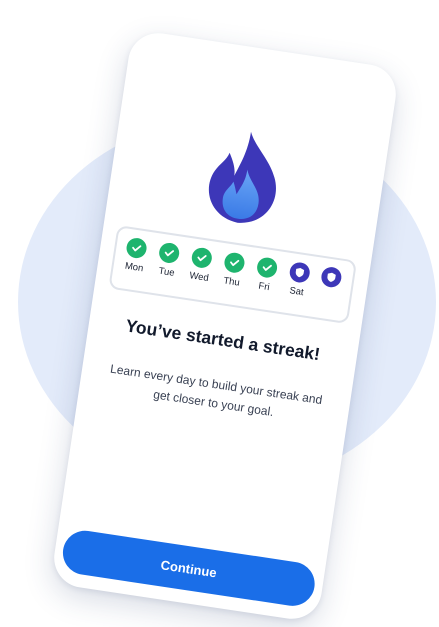 The height and width of the screenshot is (627, 439). What do you see at coordinates (244, 177) in the screenshot?
I see `flame-icon` at bounding box center [244, 177].